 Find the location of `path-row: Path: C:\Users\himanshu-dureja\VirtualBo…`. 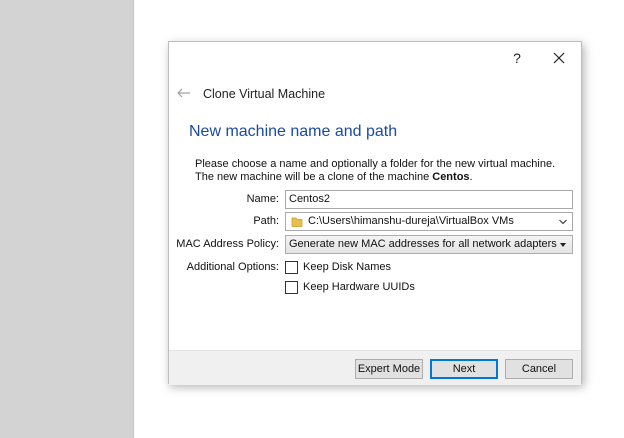

path-row: Path: C:\Users\himanshu-dureja\VirtualBo… is located at coordinates (375, 221).